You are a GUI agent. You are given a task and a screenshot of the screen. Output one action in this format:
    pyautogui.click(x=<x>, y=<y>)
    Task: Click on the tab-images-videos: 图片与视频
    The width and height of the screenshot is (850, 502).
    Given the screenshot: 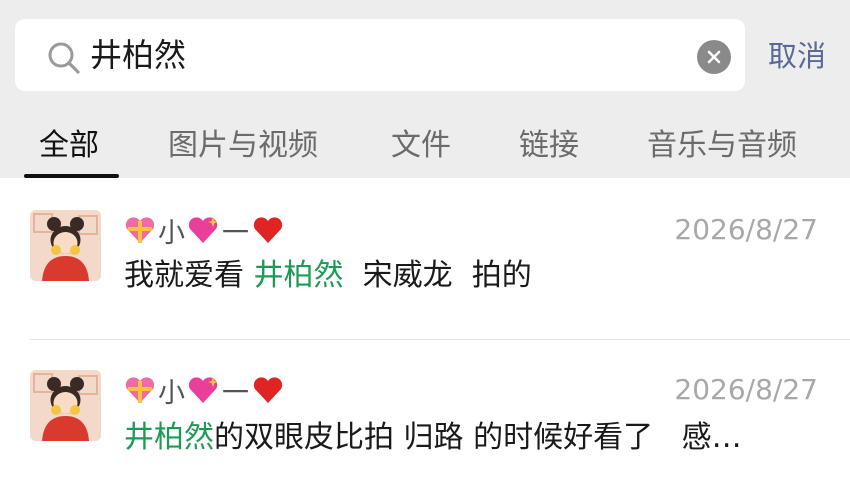 What is the action you would take?
    pyautogui.click(x=243, y=146)
    